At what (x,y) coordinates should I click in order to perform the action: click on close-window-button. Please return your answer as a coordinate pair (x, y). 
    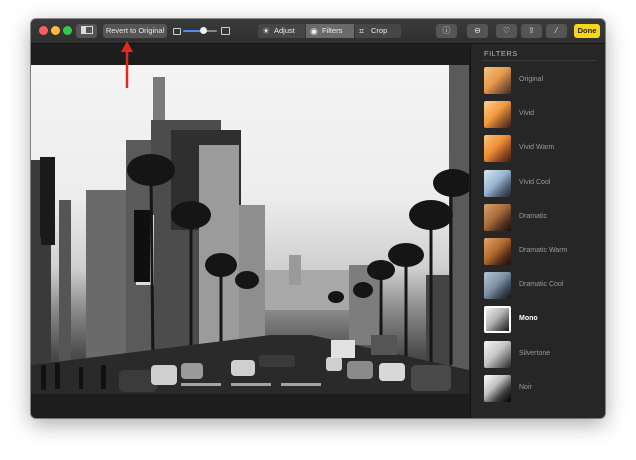
    Looking at the image, I should click on (43, 30).